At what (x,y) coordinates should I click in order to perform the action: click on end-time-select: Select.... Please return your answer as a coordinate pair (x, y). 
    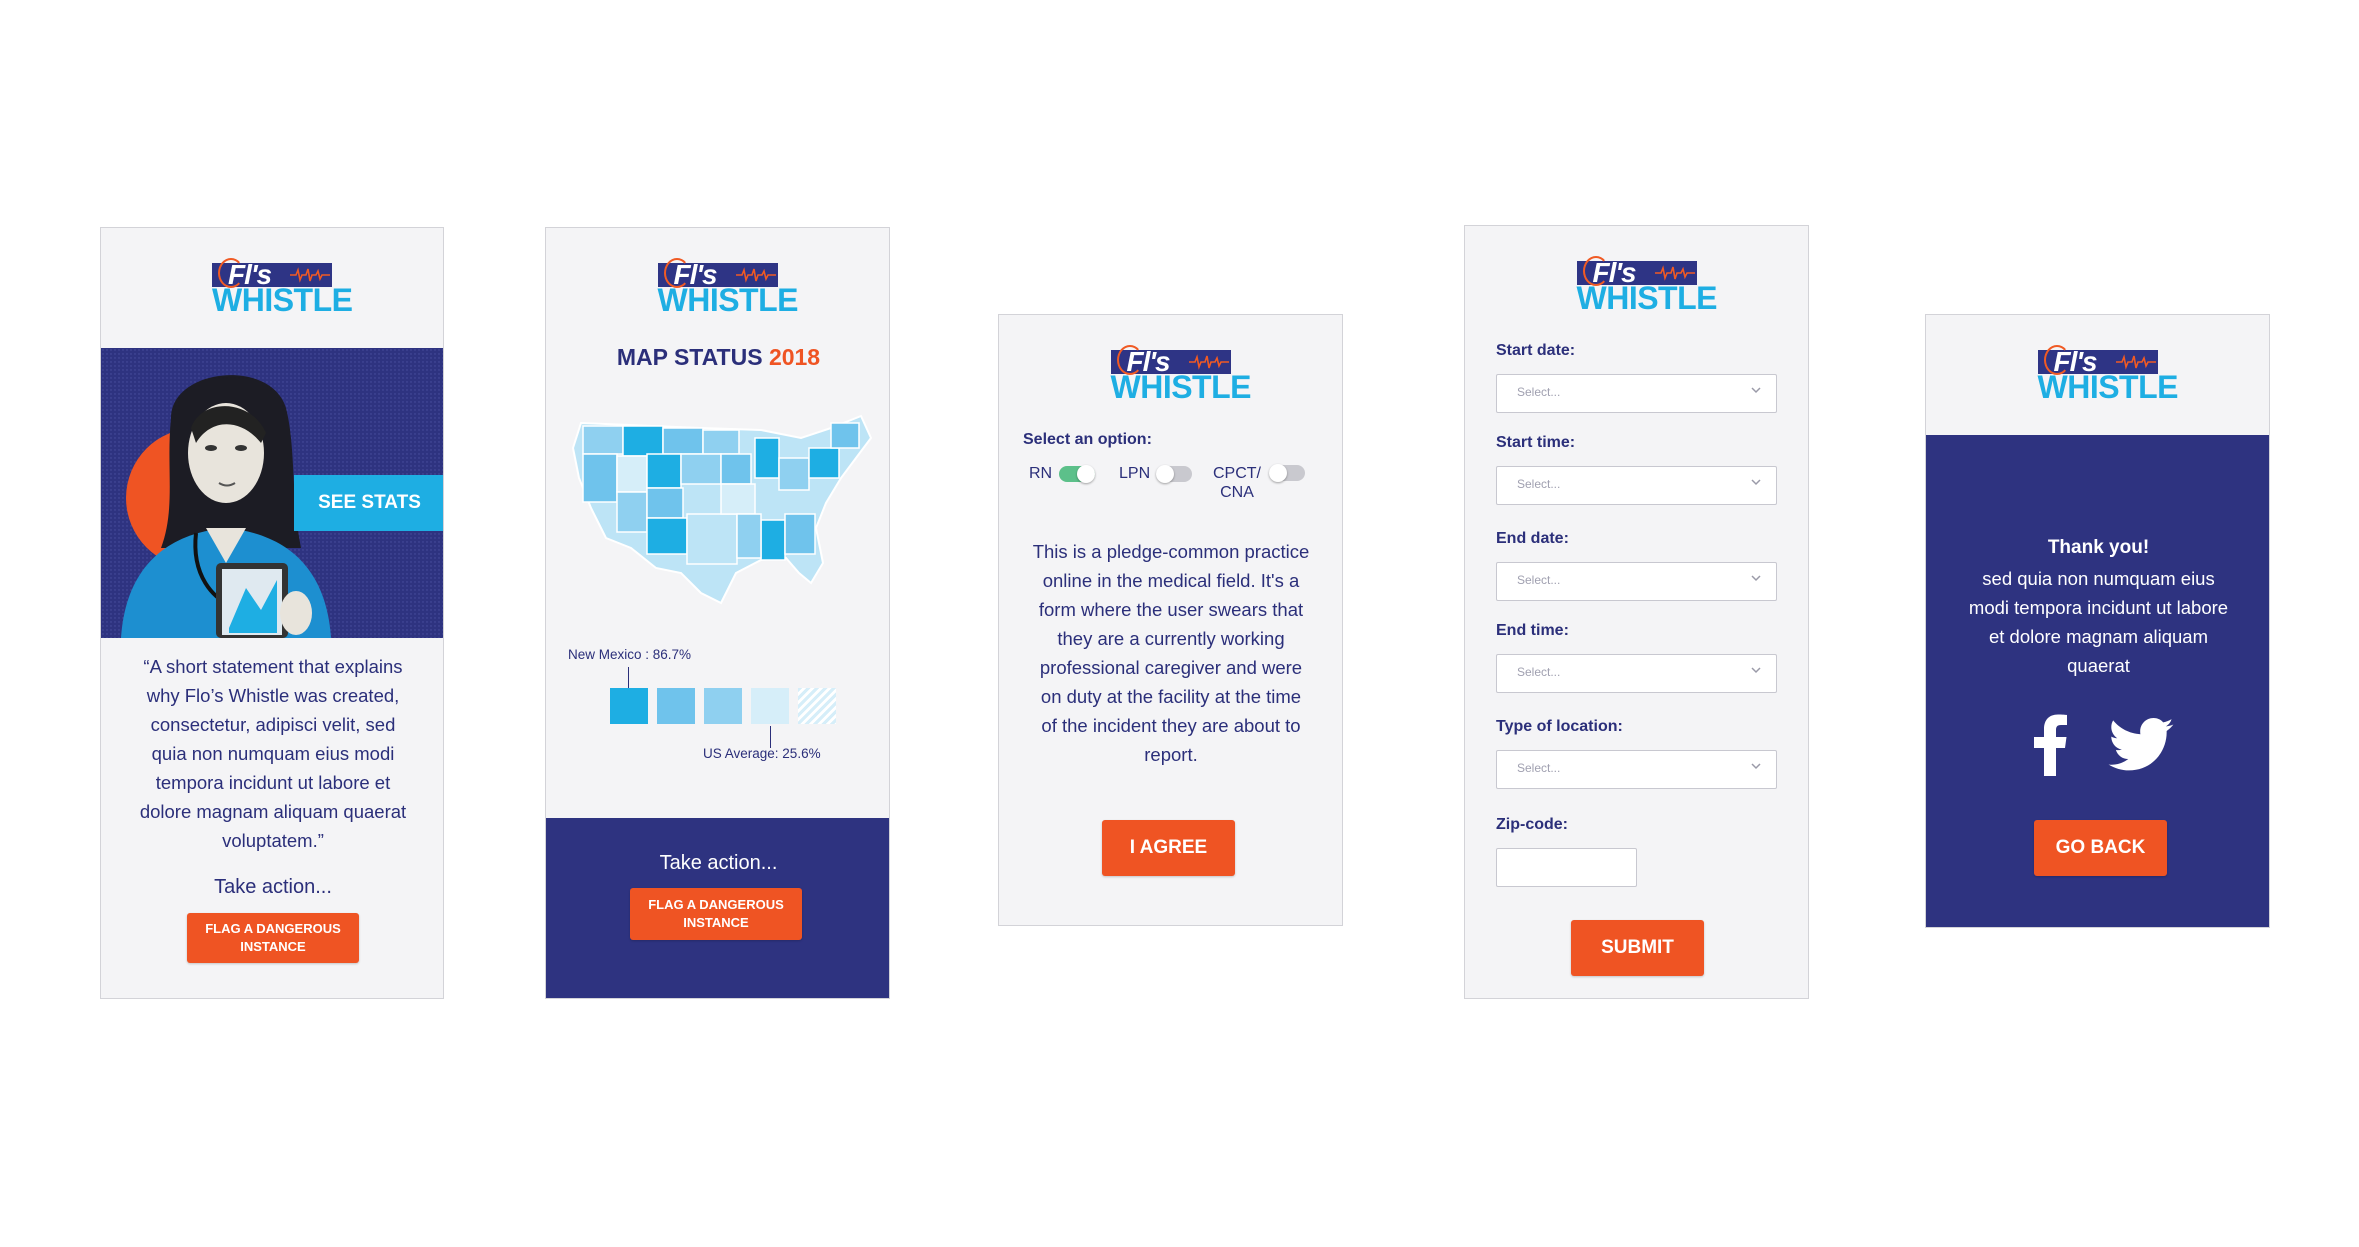
    Looking at the image, I should click on (1636, 673).